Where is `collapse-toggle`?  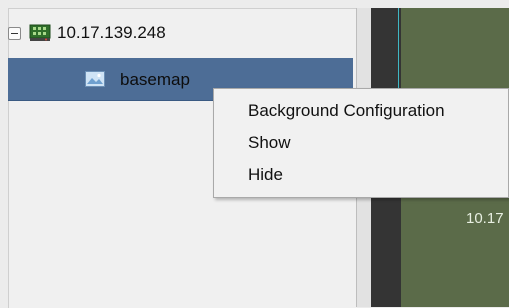
collapse-toggle is located at coordinates (14, 33).